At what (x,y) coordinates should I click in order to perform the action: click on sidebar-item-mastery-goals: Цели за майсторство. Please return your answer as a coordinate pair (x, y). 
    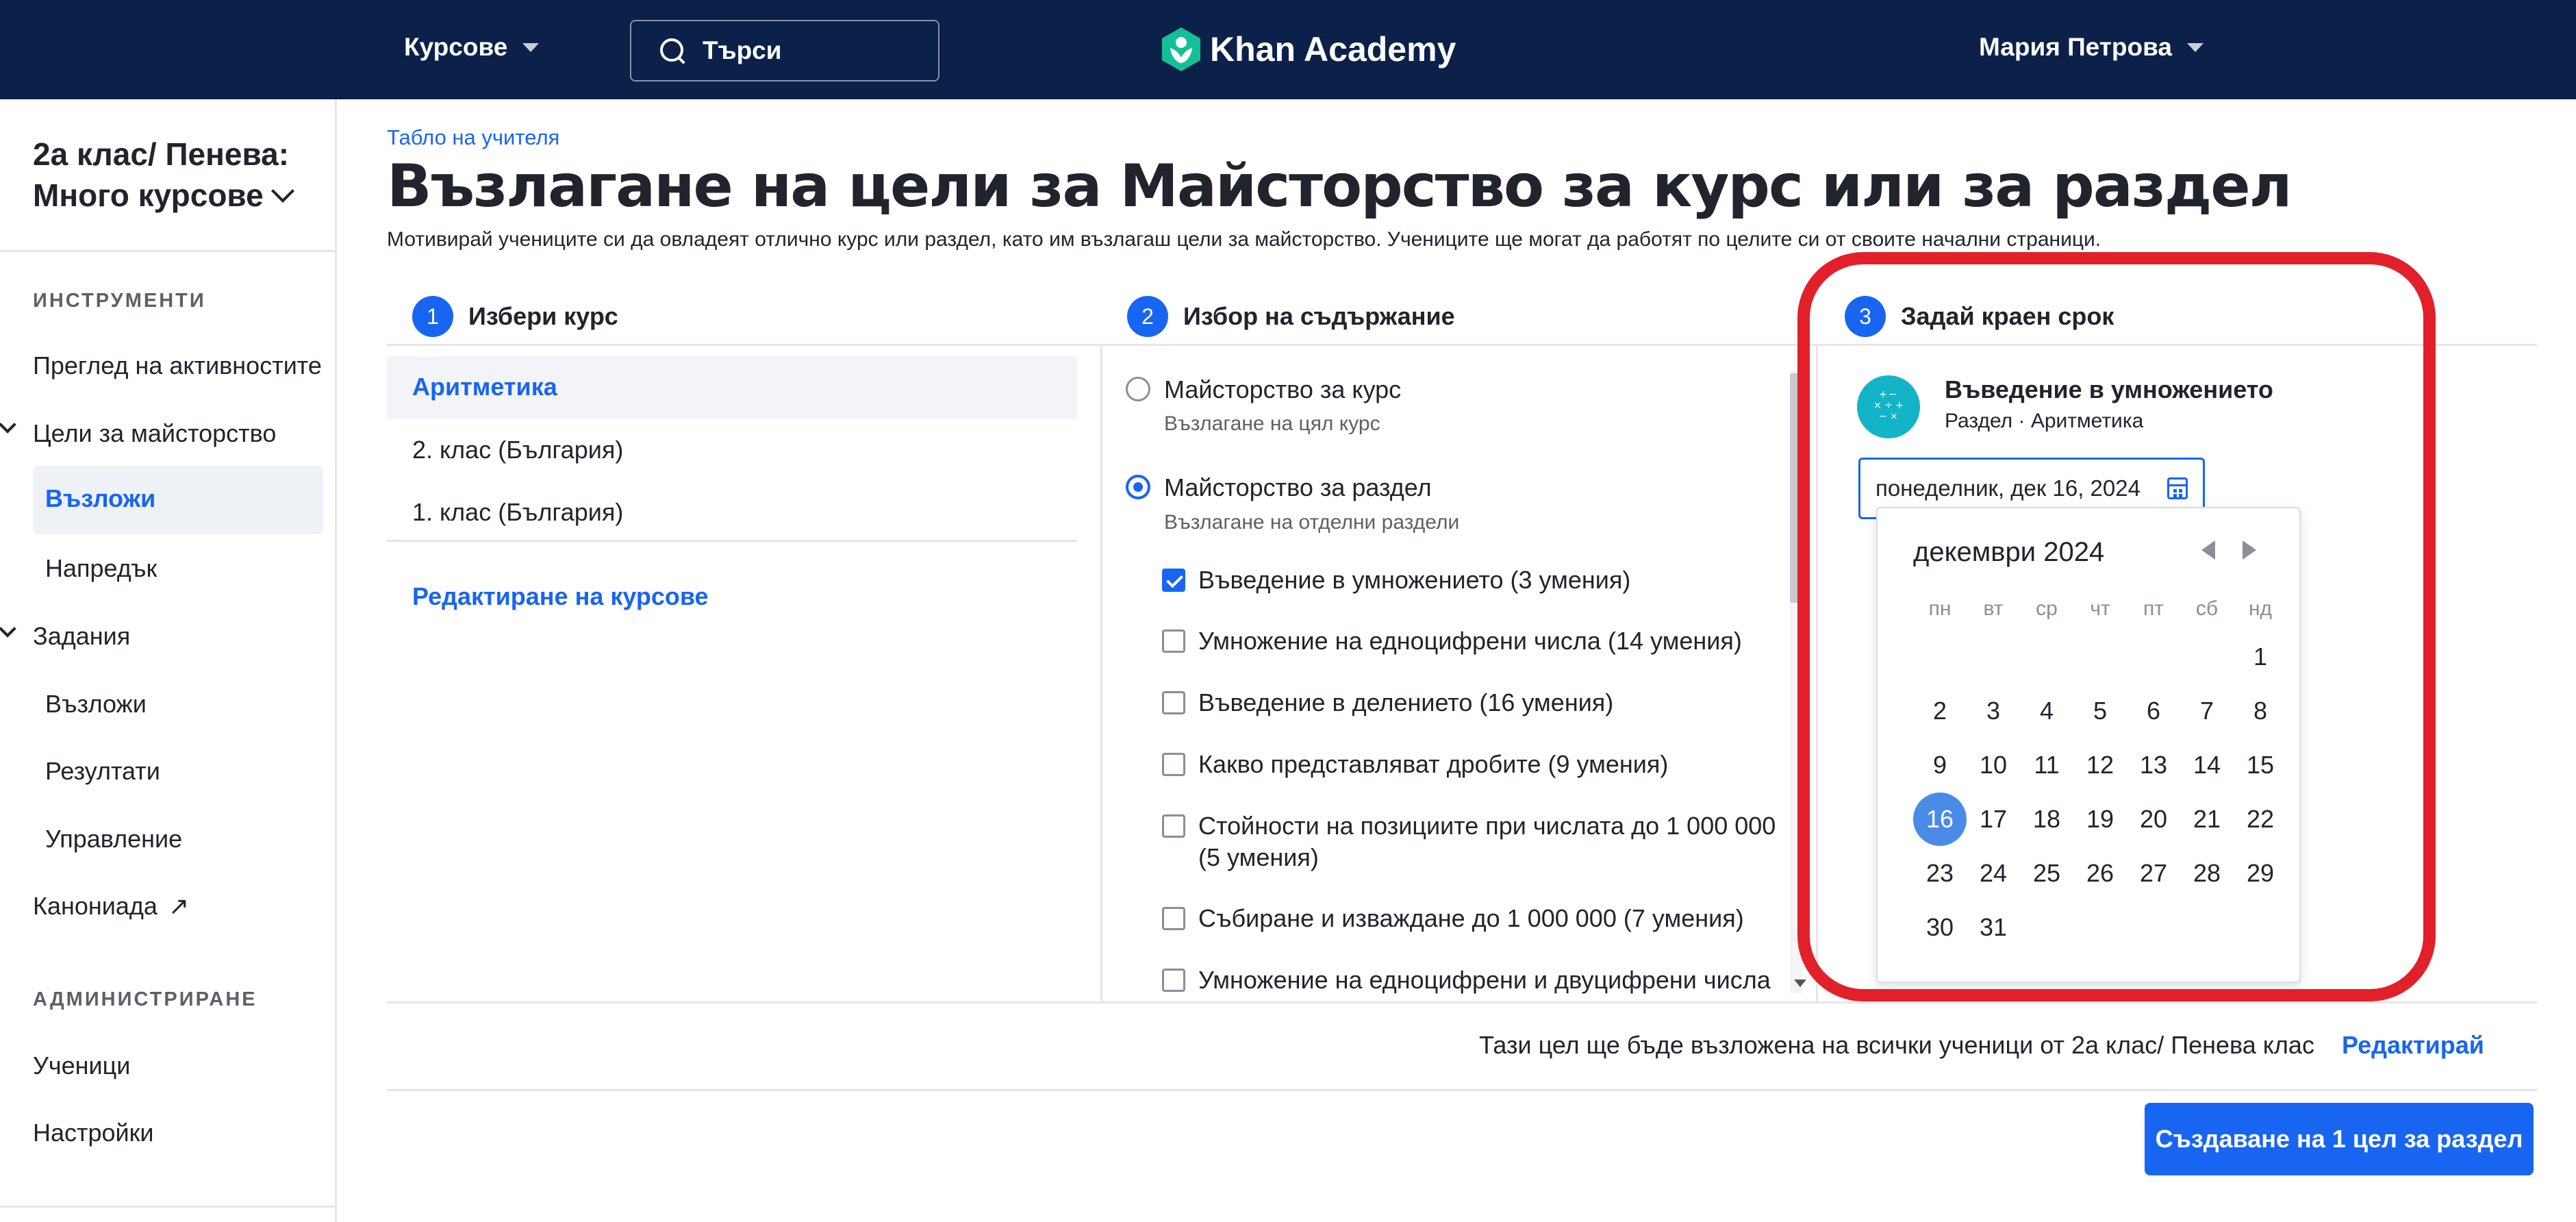
    Looking at the image, I should click on (154, 434).